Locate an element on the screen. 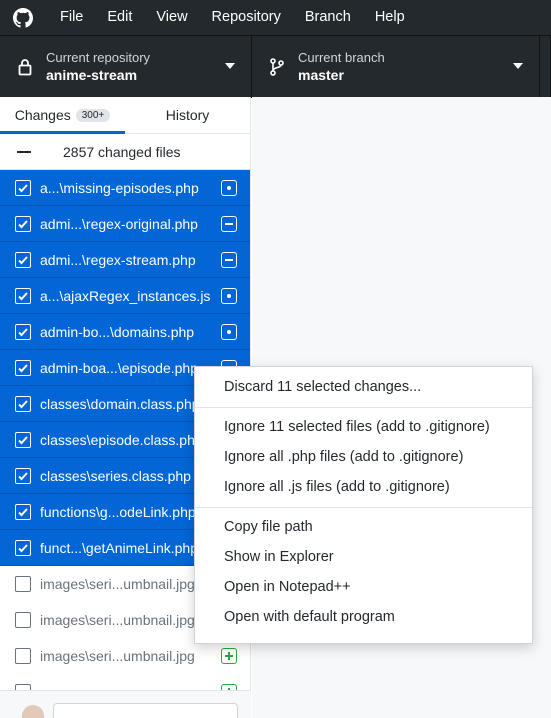  current-branch-label: Current branch is located at coordinates (341, 57).